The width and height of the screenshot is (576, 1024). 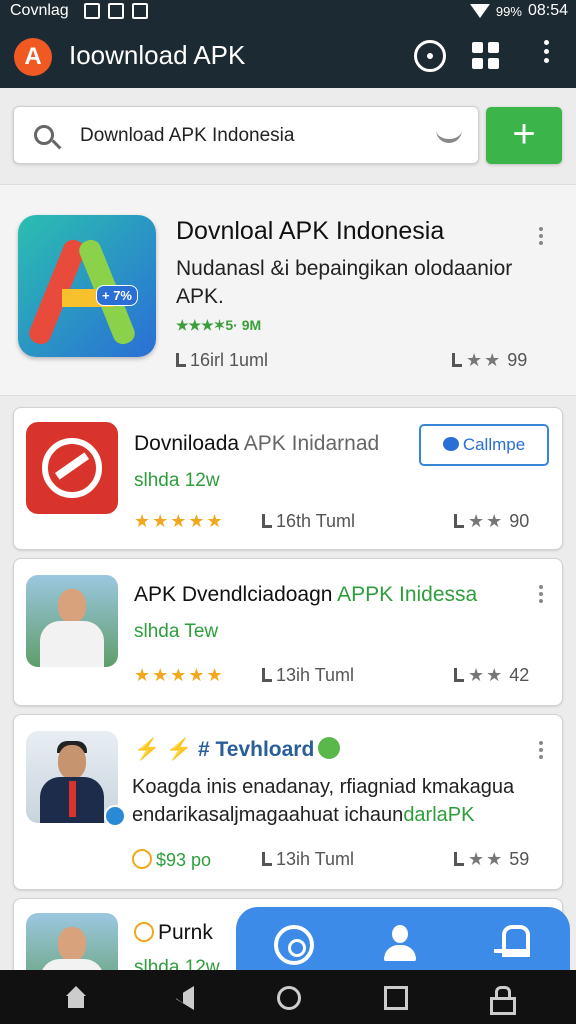 I want to click on back-icon, so click(x=182, y=998).